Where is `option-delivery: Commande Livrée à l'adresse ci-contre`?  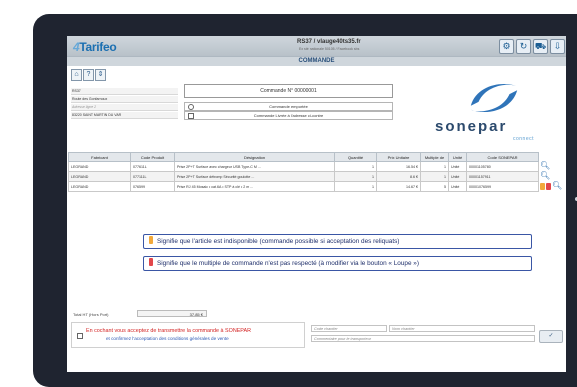
option-delivery: Commande Livrée à l'adresse ci-contre is located at coordinates (288, 115).